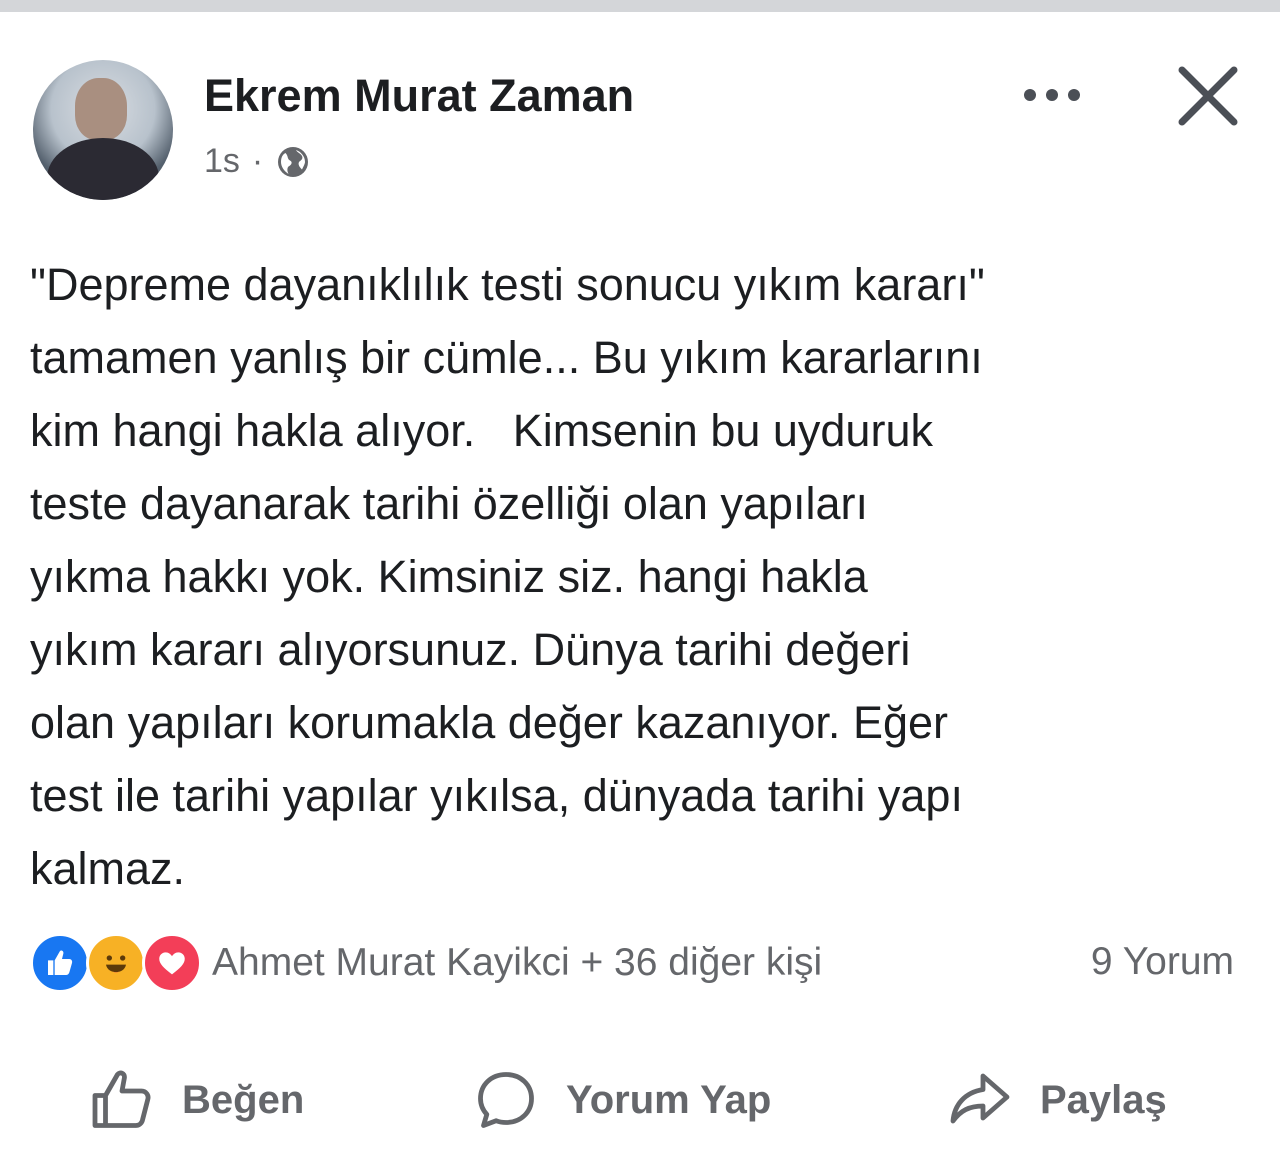 The image size is (1280, 1151). Describe the element at coordinates (517, 963) in the screenshot. I see `reaction-names: Ahmet Murat Kayikci + 36 diğer kişi` at that location.